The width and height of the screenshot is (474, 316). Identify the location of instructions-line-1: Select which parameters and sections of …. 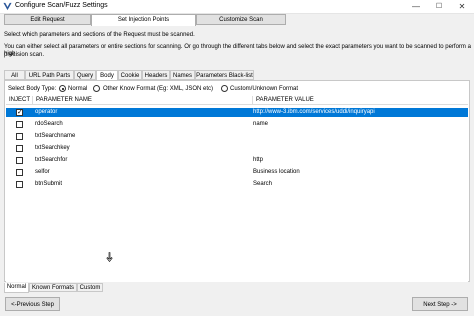
(99, 35).